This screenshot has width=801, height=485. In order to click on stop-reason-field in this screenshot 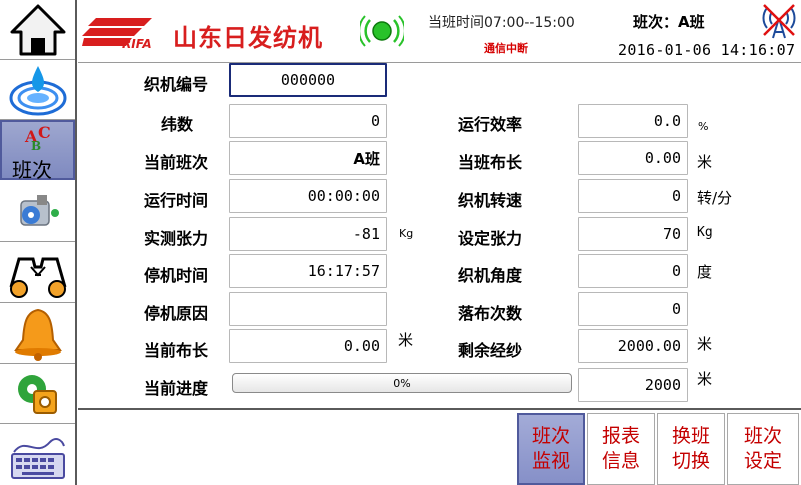, I will do `click(308, 309)`.